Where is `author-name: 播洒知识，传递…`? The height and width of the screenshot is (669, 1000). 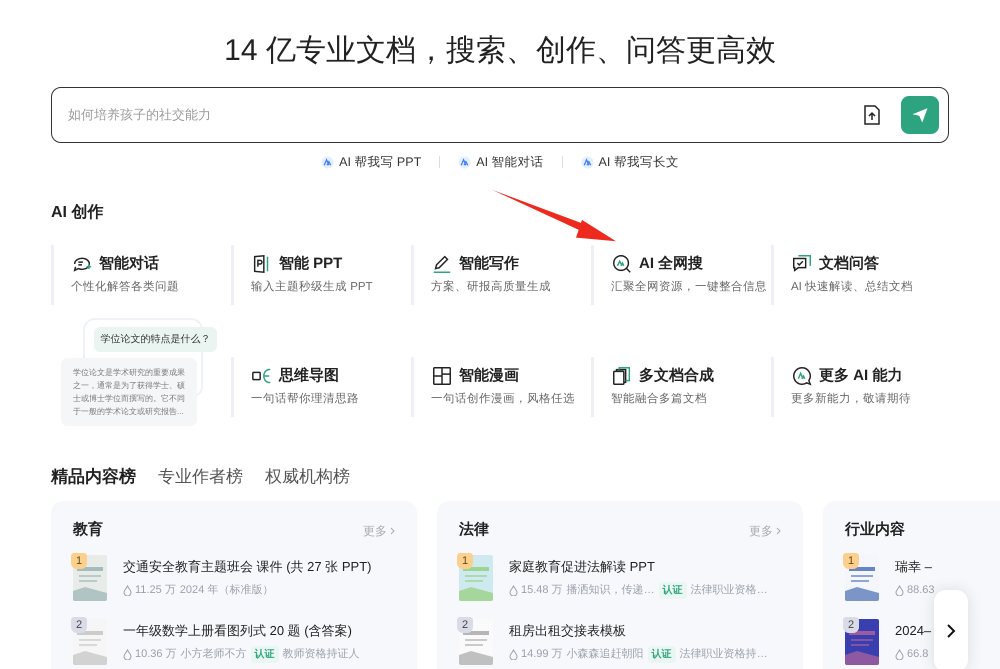 author-name: 播洒知识，传递… is located at coordinates (610, 590).